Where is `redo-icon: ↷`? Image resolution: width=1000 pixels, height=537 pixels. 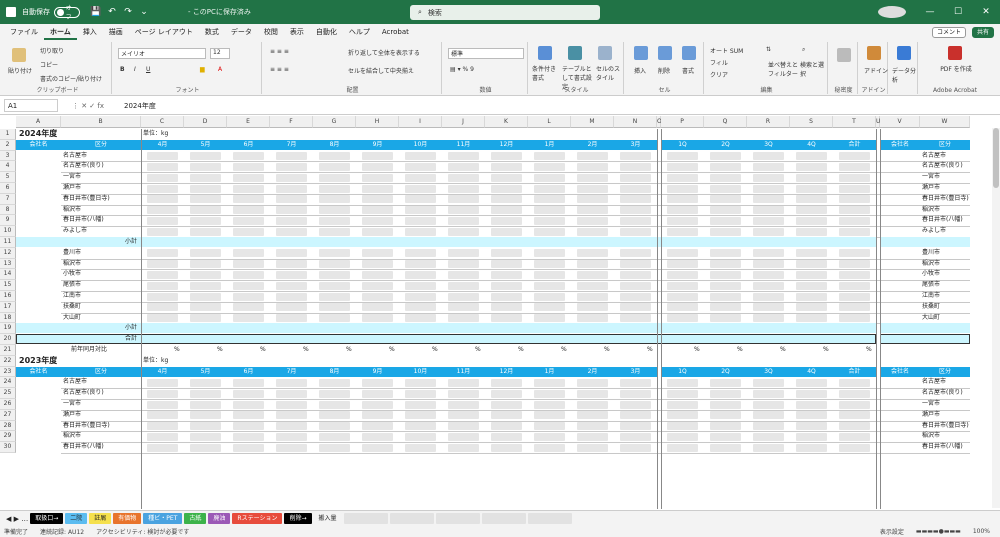 redo-icon: ↷ is located at coordinates (128, 12).